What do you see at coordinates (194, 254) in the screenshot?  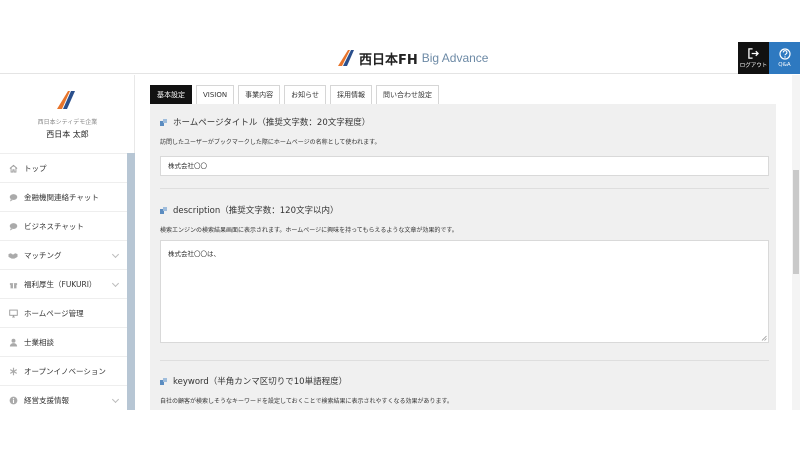 I see `description-text: 株式会社〇〇は、` at bounding box center [194, 254].